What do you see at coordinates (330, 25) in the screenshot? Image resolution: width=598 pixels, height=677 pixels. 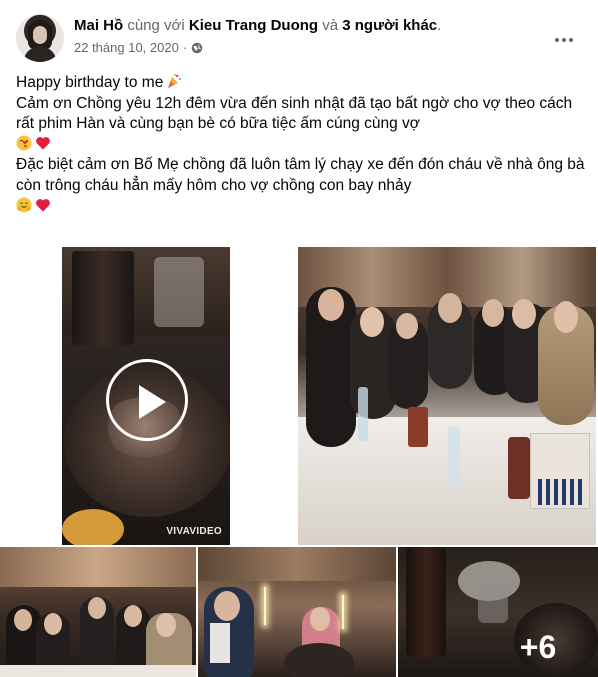 I see `and-text: và` at bounding box center [330, 25].